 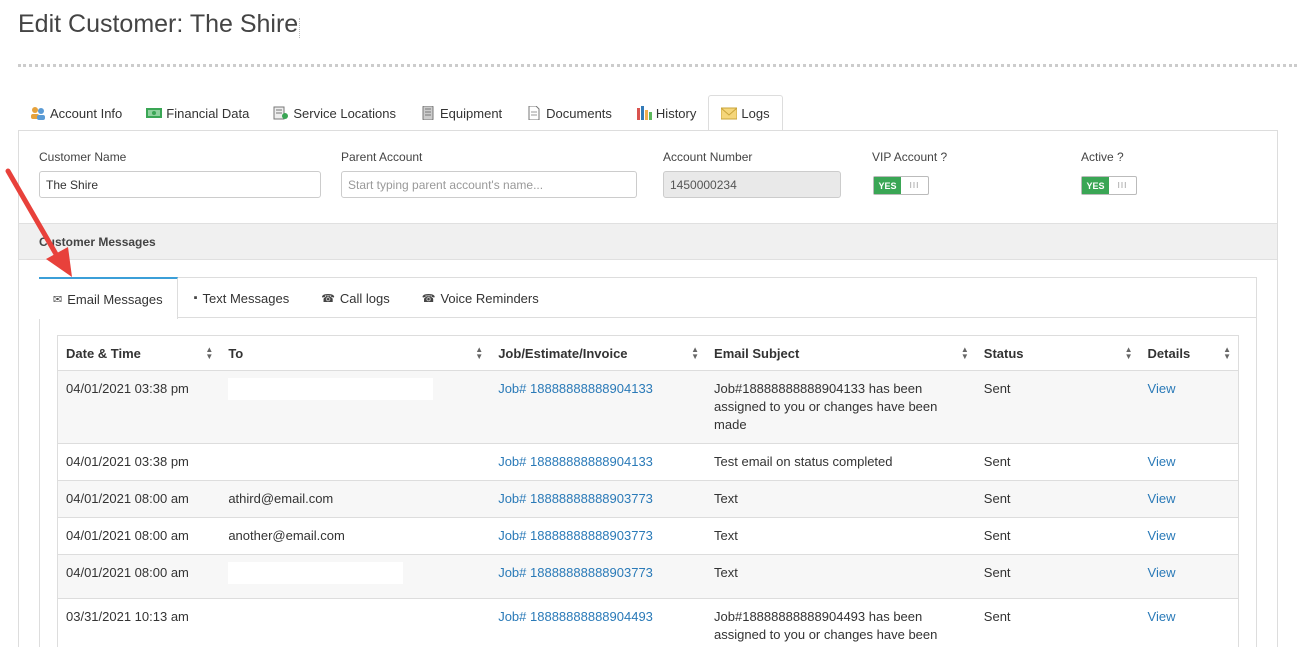 I want to click on customer-name-label: Customer Name, so click(x=83, y=157).